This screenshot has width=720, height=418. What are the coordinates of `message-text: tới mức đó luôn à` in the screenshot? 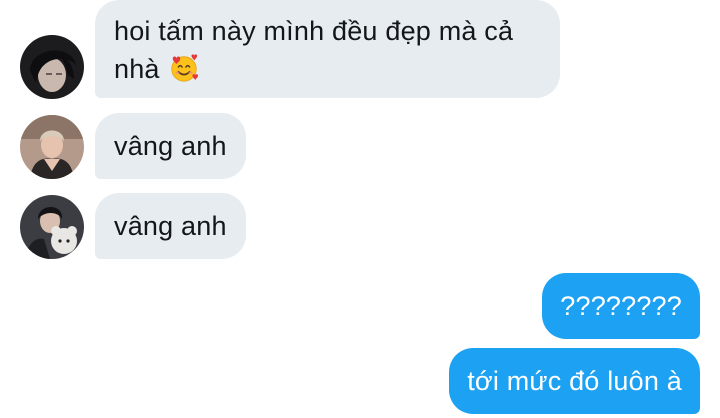 It's located at (574, 381).